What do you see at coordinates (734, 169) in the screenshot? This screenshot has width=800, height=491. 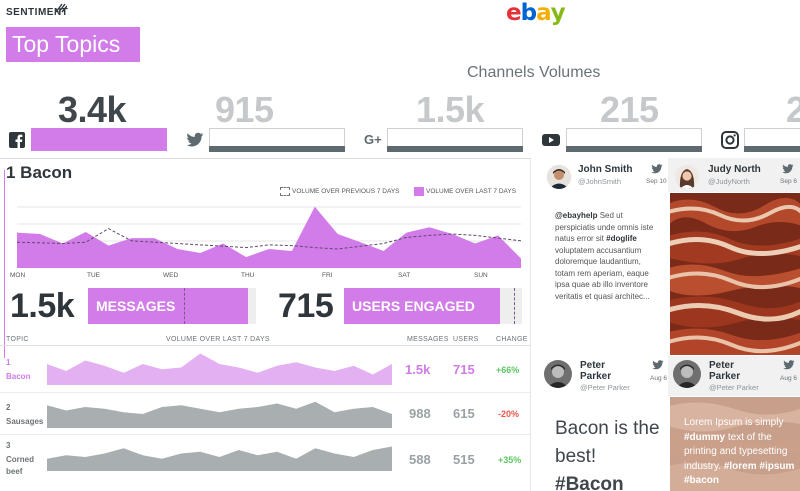 I see `tweet-author-name: Judy North` at bounding box center [734, 169].